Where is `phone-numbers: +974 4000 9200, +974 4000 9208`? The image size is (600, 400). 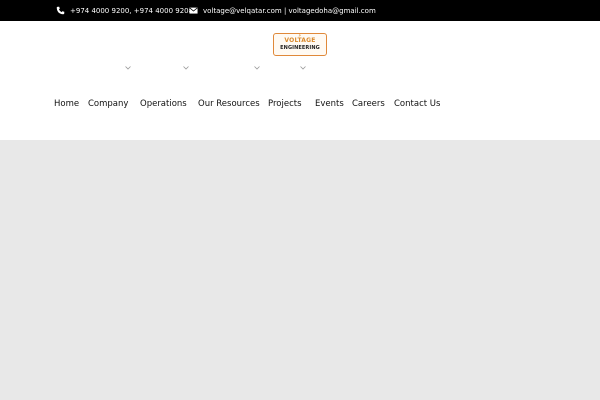
phone-numbers: +974 4000 9200, +974 4000 9208 is located at coordinates (131, 11).